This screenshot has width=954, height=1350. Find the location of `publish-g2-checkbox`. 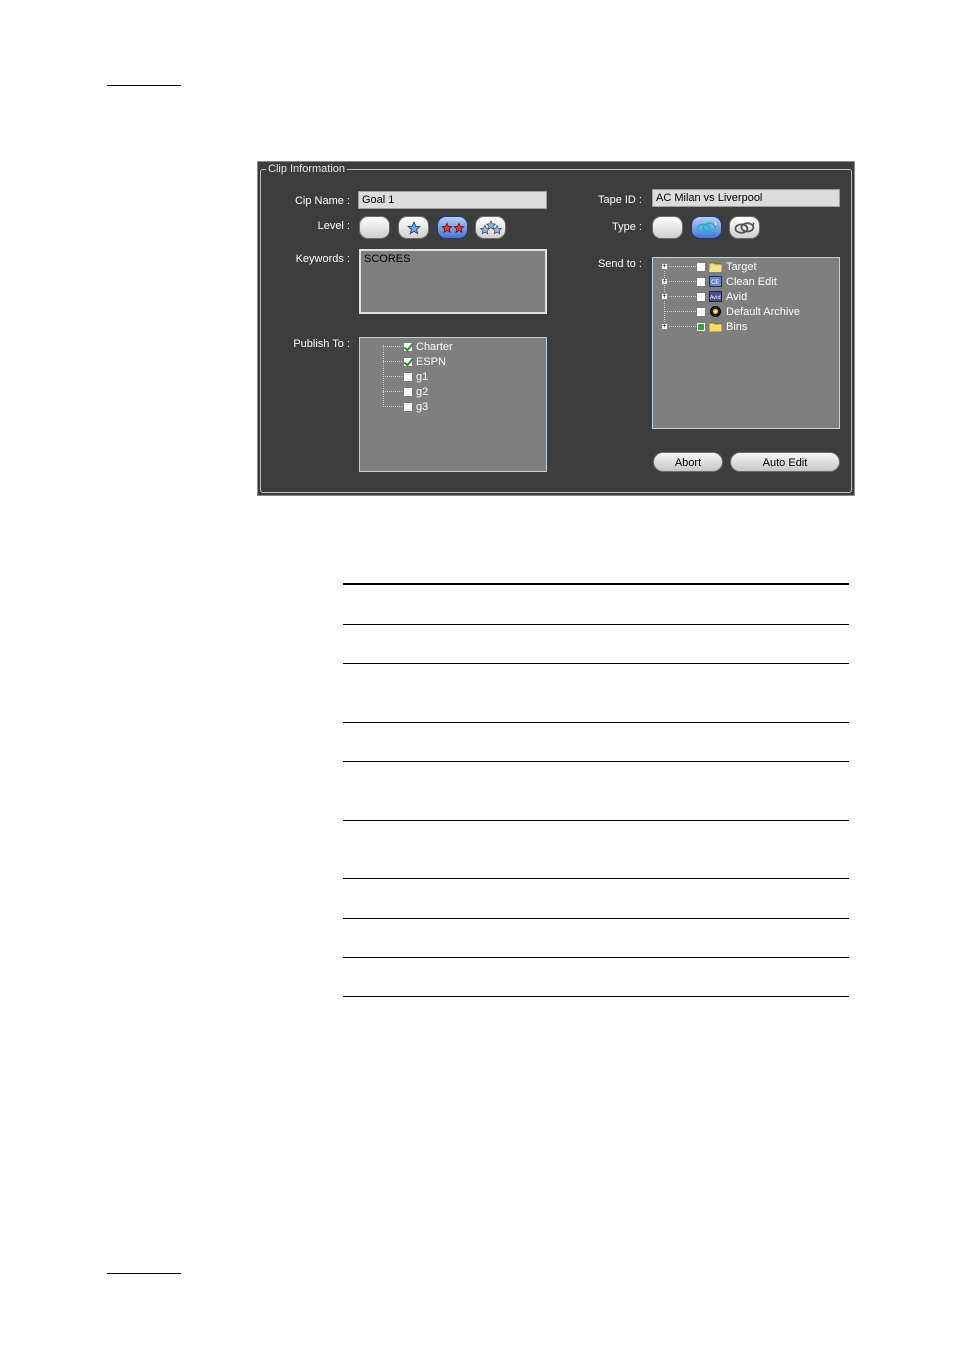

publish-g2-checkbox is located at coordinates (408, 391).